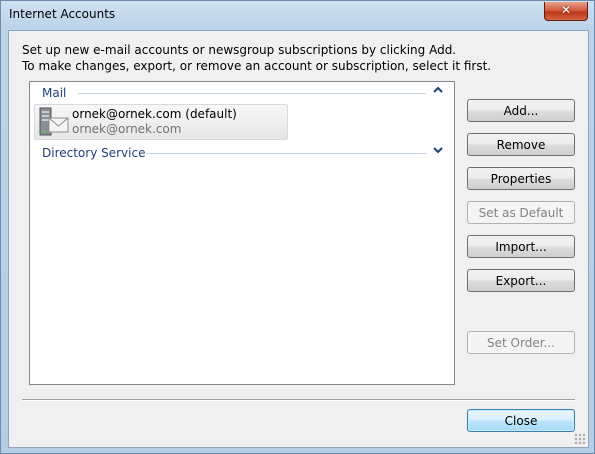 This screenshot has height=454, width=595. I want to click on mail-server-icon, so click(54, 122).